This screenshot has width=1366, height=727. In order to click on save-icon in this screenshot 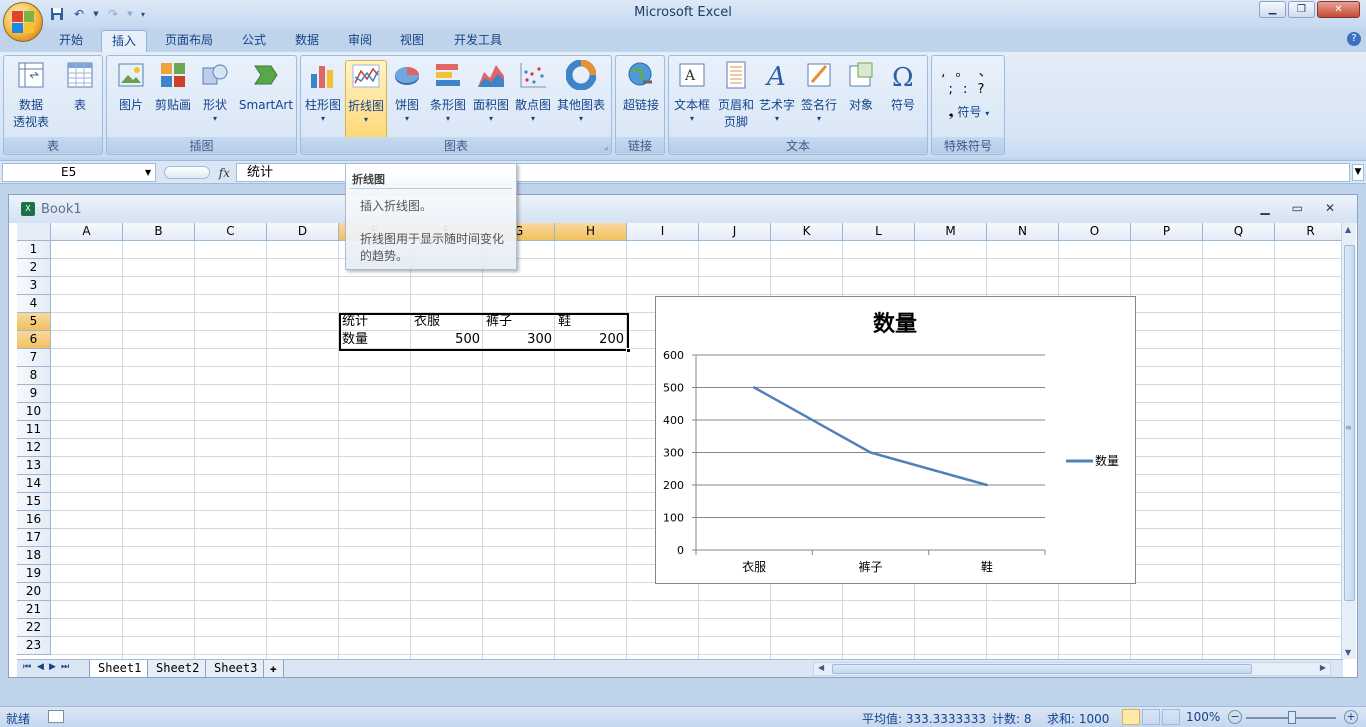, I will do `click(57, 14)`.